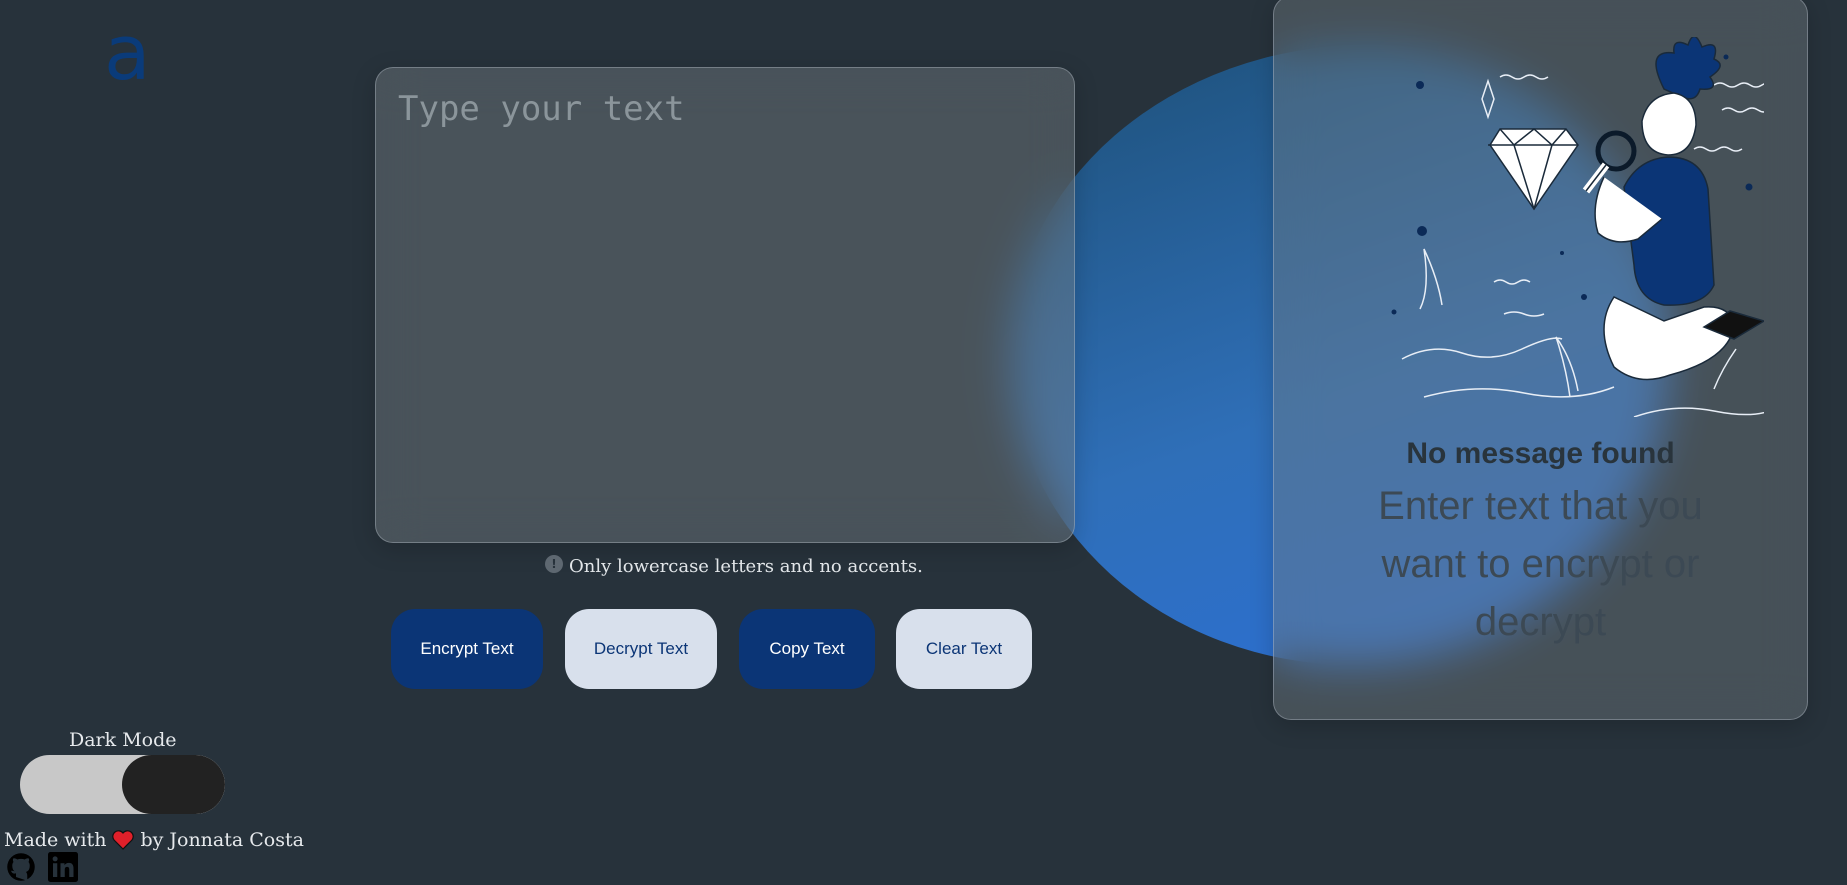 The width and height of the screenshot is (1847, 885). What do you see at coordinates (964, 649) in the screenshot?
I see `clear-button: Clear Text` at bounding box center [964, 649].